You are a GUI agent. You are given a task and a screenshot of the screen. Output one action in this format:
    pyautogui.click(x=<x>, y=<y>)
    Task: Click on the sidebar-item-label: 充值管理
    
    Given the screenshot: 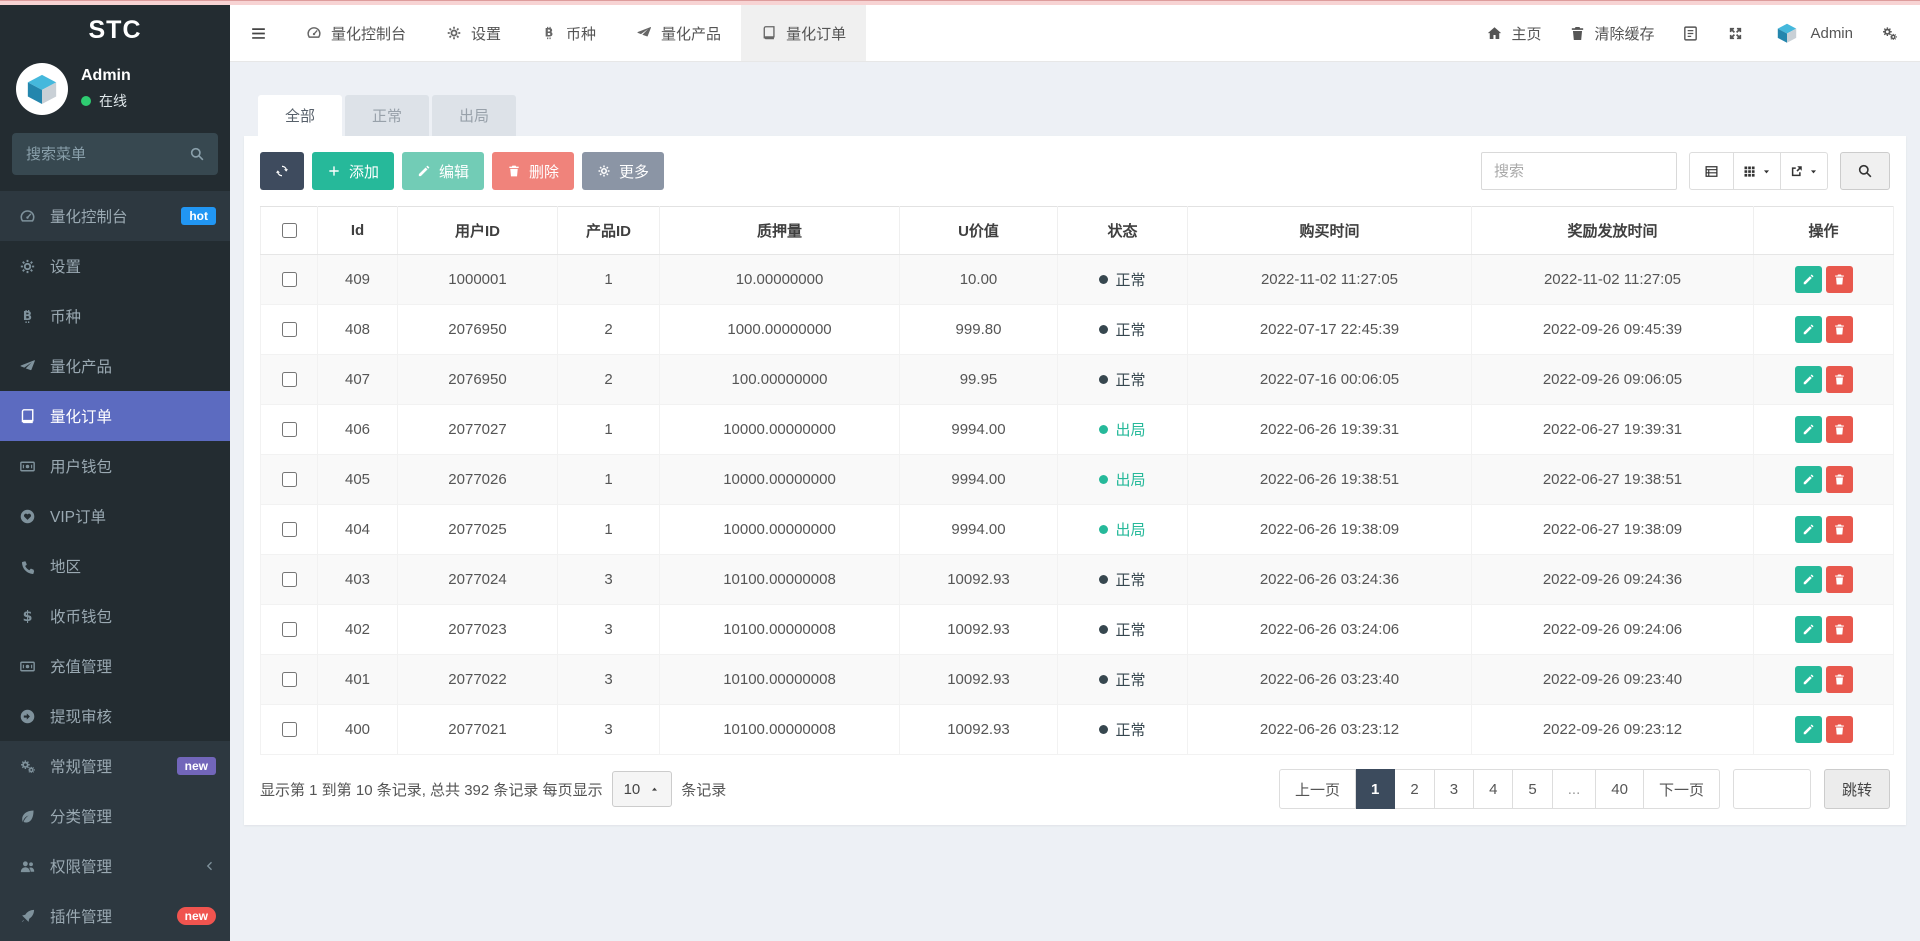 What is the action you would take?
    pyautogui.click(x=81, y=667)
    